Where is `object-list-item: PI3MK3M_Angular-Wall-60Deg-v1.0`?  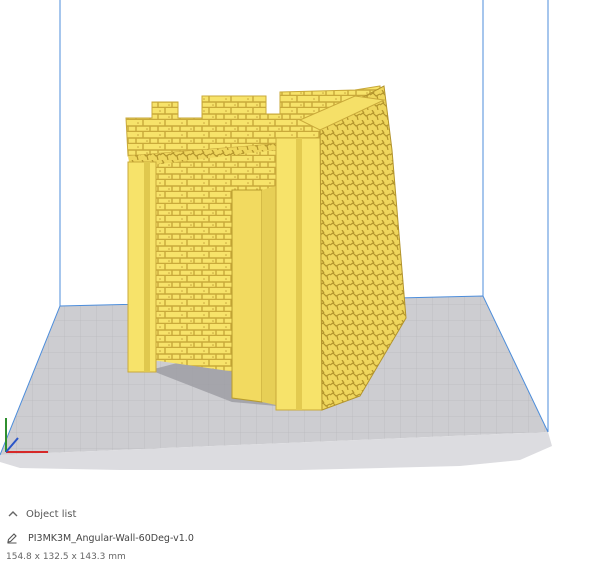
object-list-item: PI3MK3M_Angular-Wall-60Deg-v1.0 is located at coordinates (100, 538).